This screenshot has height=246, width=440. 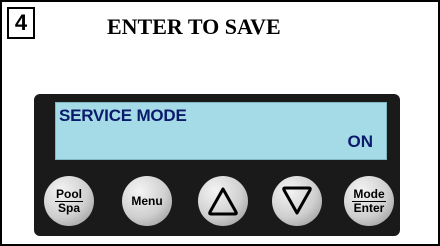 I want to click on pool-spa-button: Pool Spa, so click(x=69, y=201).